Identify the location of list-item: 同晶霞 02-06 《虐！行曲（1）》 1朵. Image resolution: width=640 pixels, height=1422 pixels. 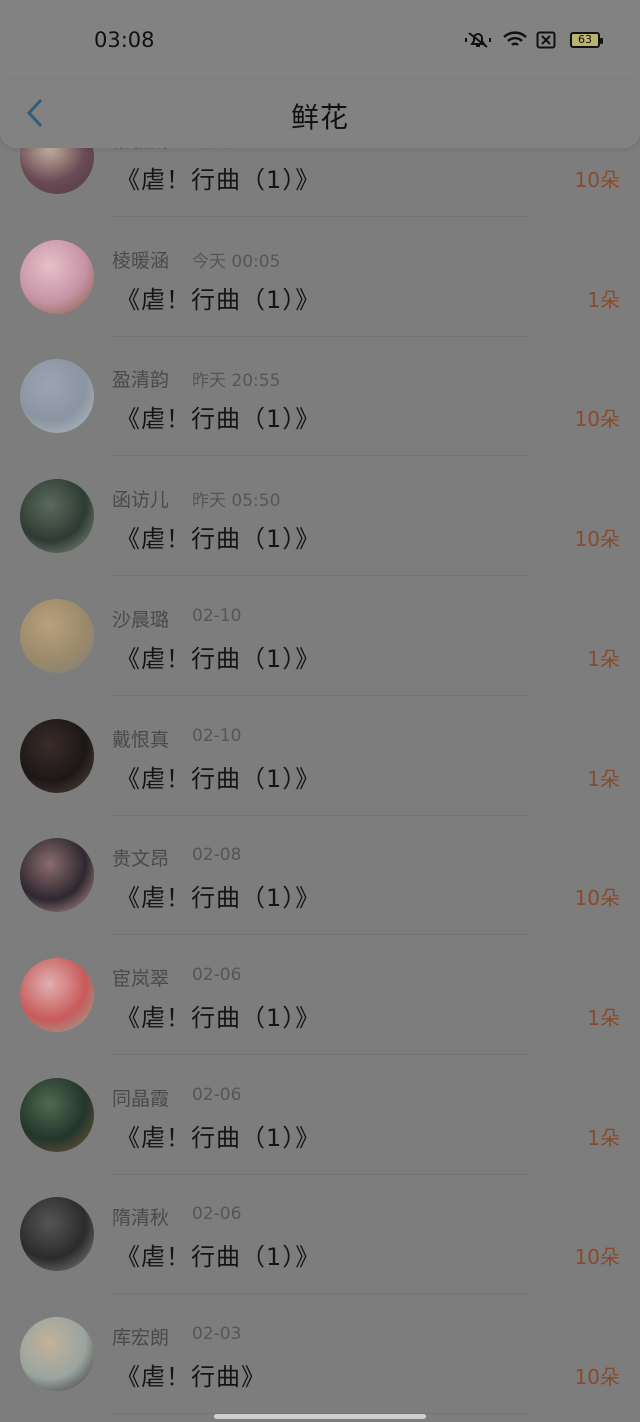
(320, 1135).